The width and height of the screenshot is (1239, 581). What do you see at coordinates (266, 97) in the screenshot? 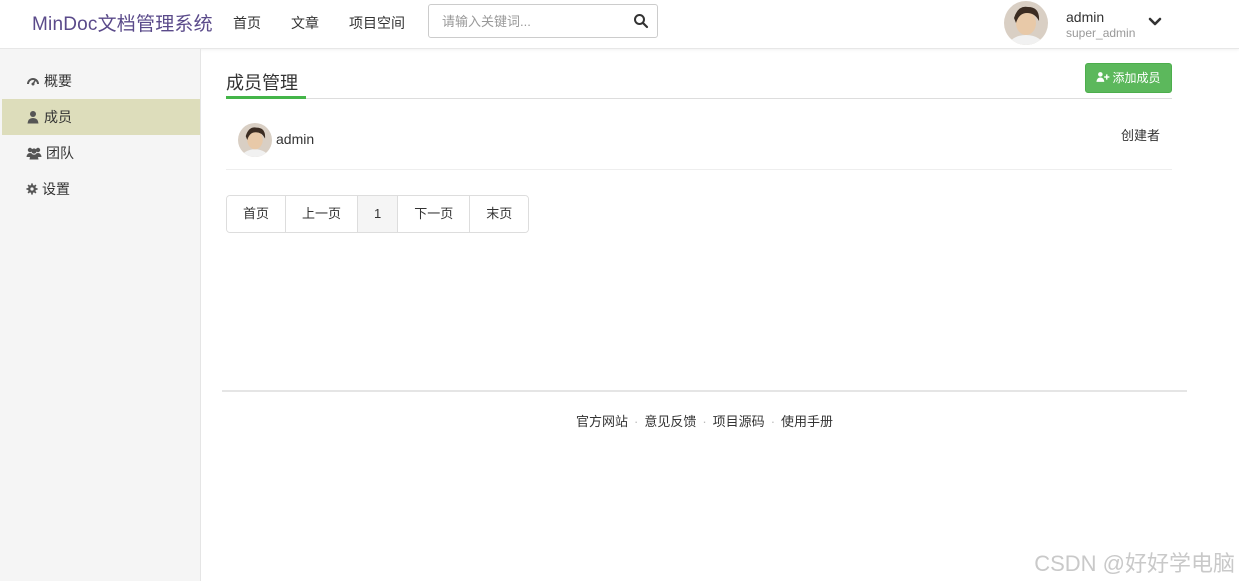
I see `title-underline` at bounding box center [266, 97].